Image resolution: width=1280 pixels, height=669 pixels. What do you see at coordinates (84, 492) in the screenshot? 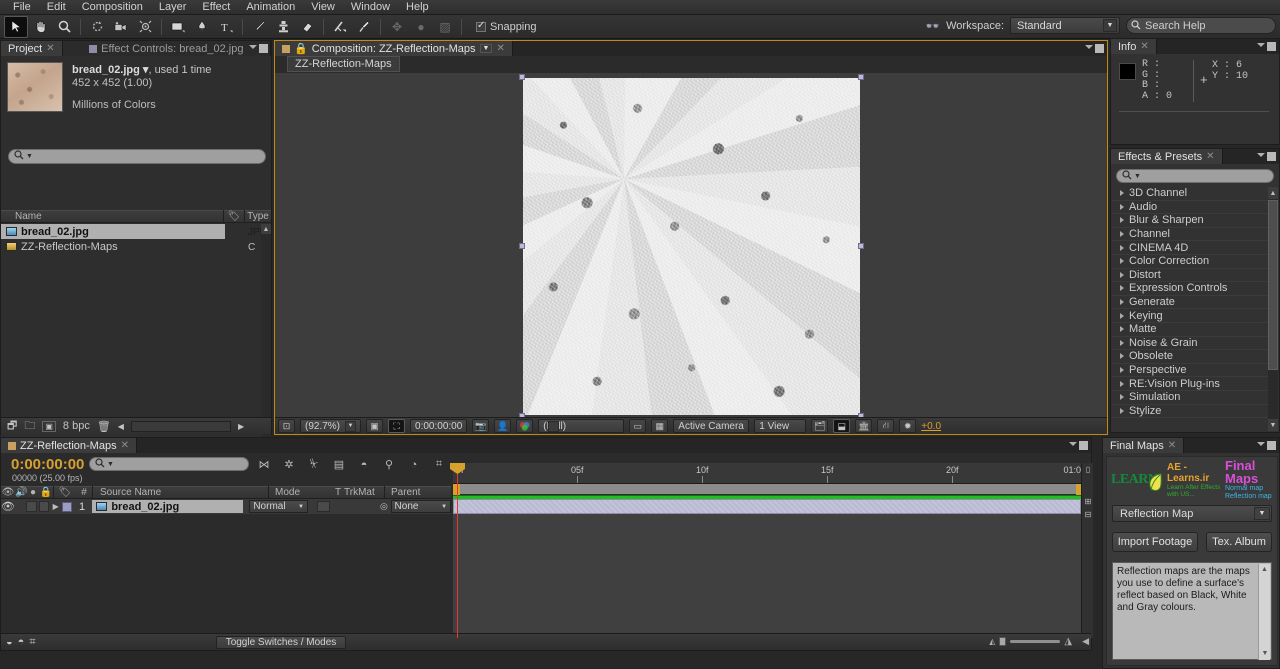
I see `column-index: #` at bounding box center [84, 492].